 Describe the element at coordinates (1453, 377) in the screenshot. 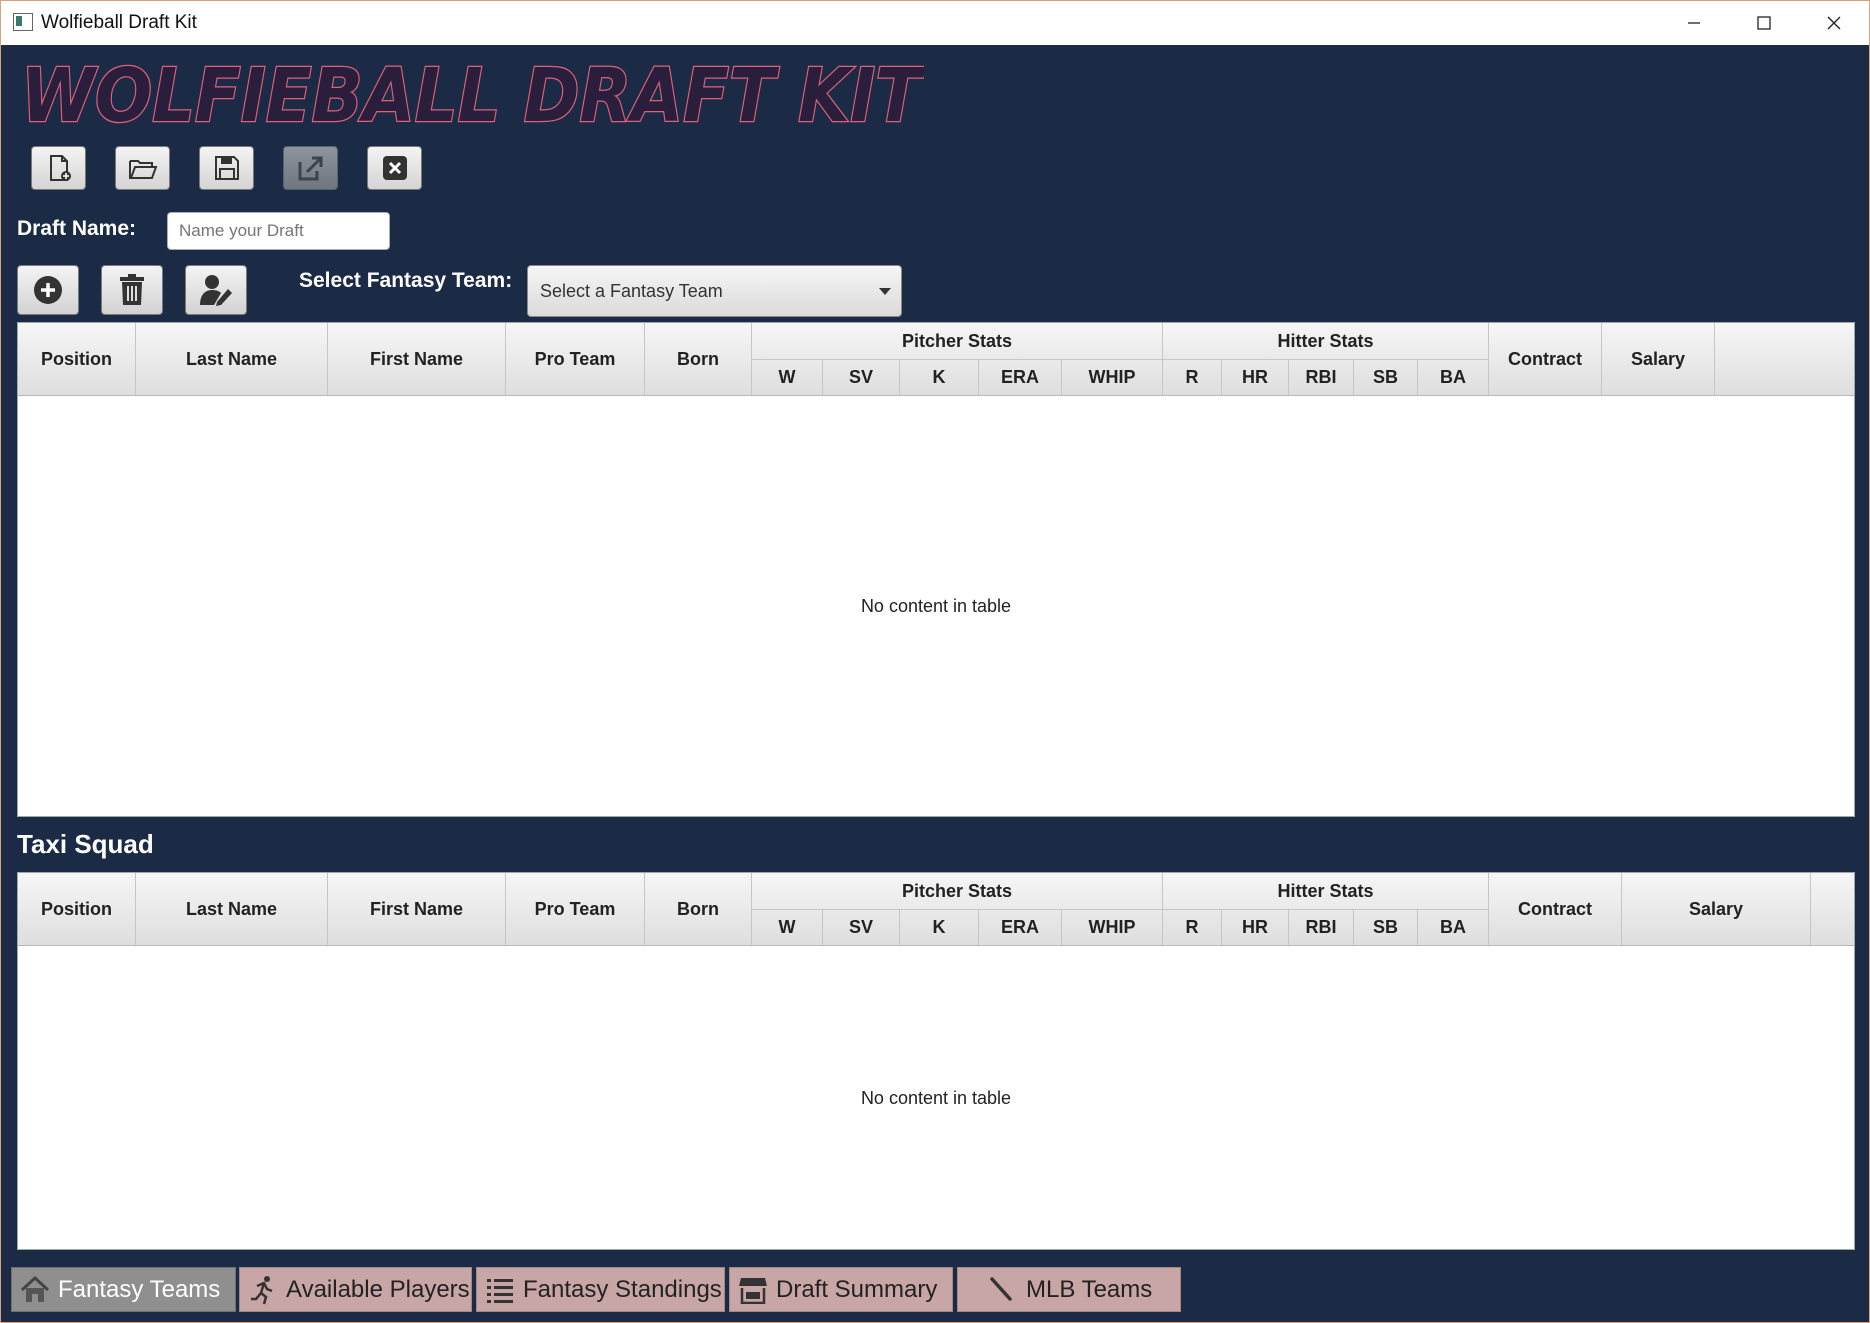

I see `col-ba: BA` at that location.